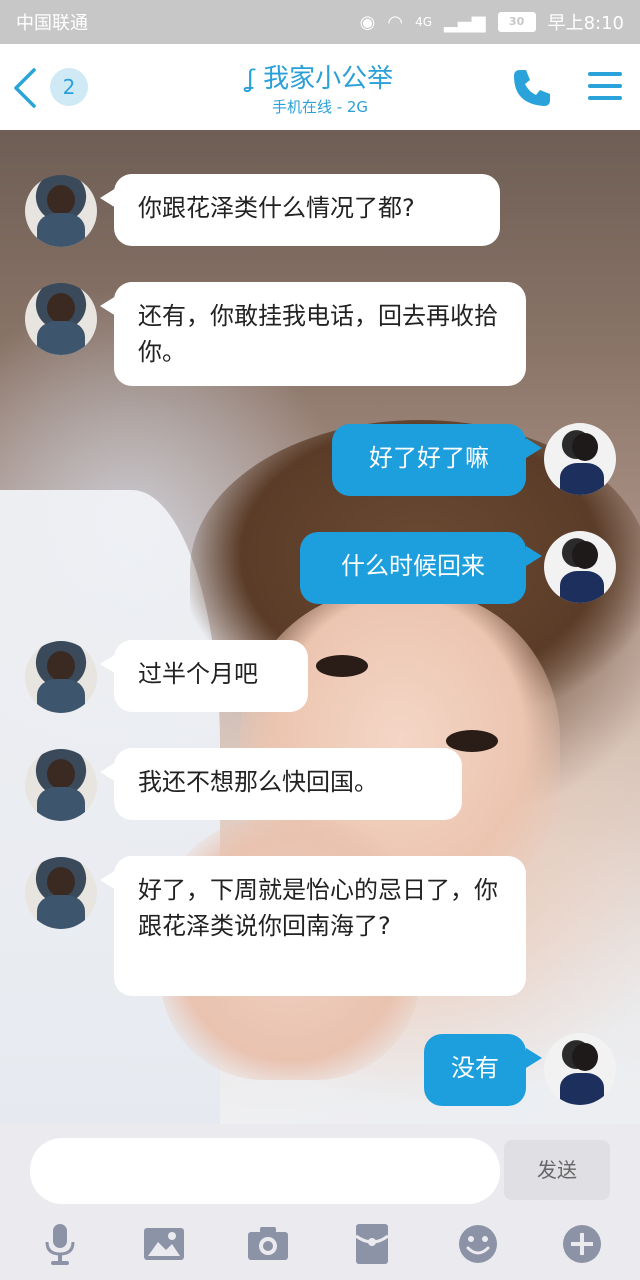  Describe the element at coordinates (320, 107) in the screenshot. I see `contact-status: 手机在线 - 2G` at that location.